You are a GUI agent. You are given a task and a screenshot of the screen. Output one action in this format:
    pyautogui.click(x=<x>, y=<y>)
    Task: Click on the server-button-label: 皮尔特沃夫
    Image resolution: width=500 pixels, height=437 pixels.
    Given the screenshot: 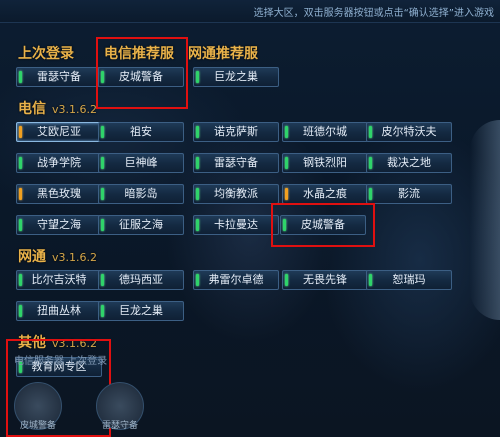 What is the action you would take?
    pyautogui.click(x=409, y=131)
    